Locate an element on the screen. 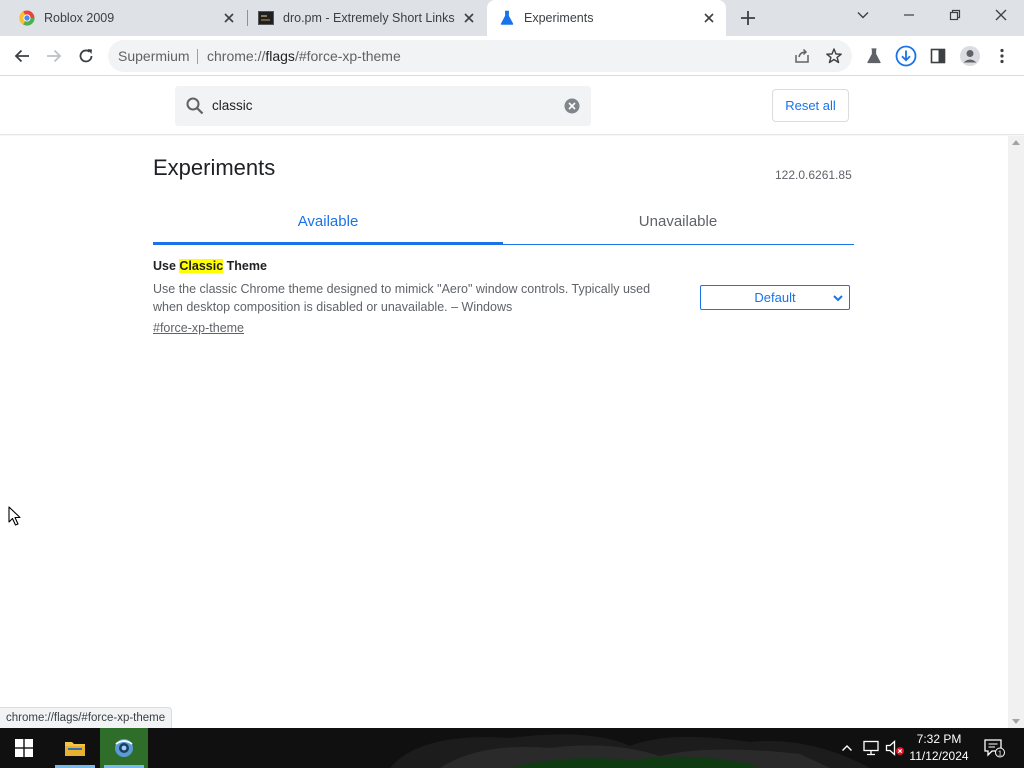 This screenshot has height=768, width=1024. tab-title: Experiments is located at coordinates (559, 18).